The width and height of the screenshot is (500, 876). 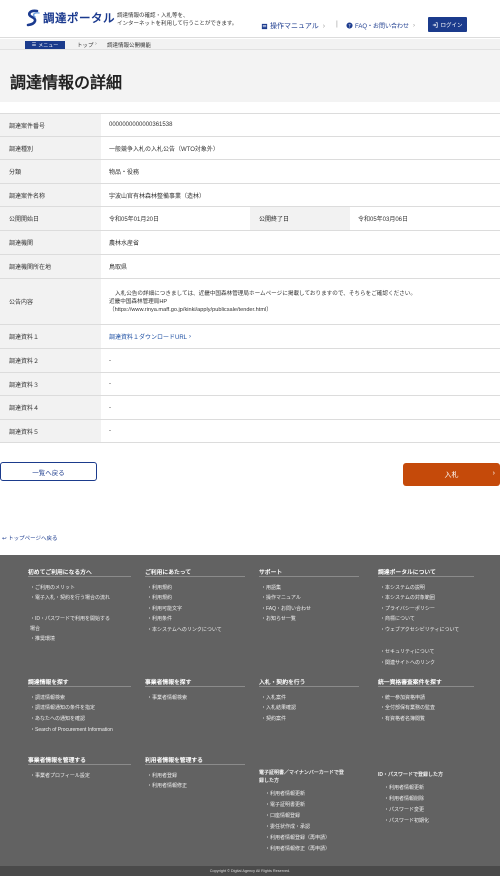 What do you see at coordinates (162, 775) in the screenshot?
I see `footer-link: ・利用者登録` at bounding box center [162, 775].